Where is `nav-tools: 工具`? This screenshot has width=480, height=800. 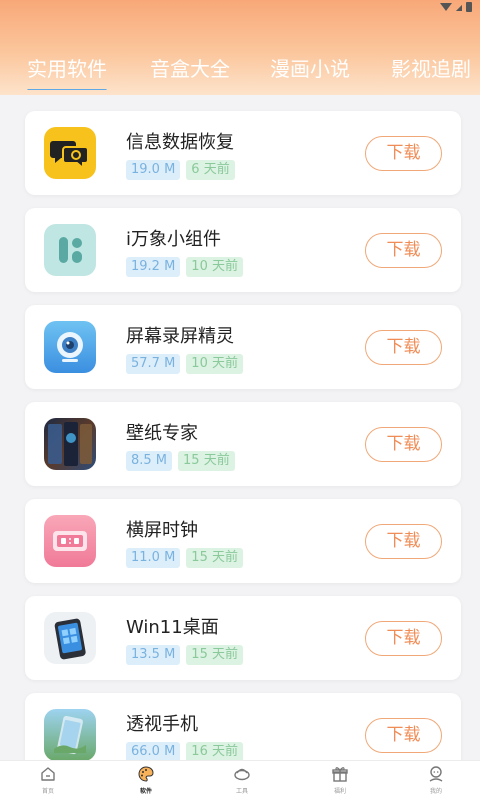
nav-tools: 工具 is located at coordinates (242, 782).